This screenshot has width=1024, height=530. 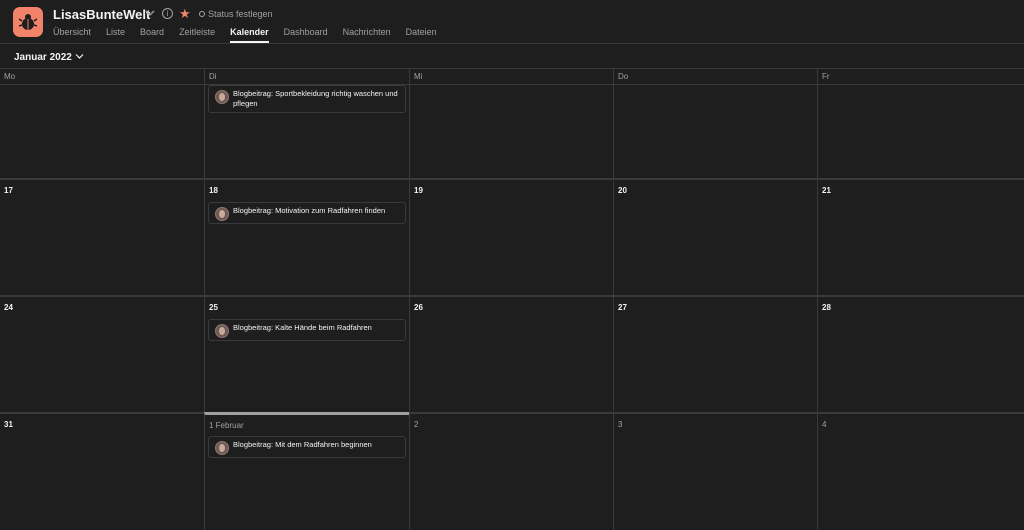 I want to click on weekday-header: Do, so click(x=715, y=77).